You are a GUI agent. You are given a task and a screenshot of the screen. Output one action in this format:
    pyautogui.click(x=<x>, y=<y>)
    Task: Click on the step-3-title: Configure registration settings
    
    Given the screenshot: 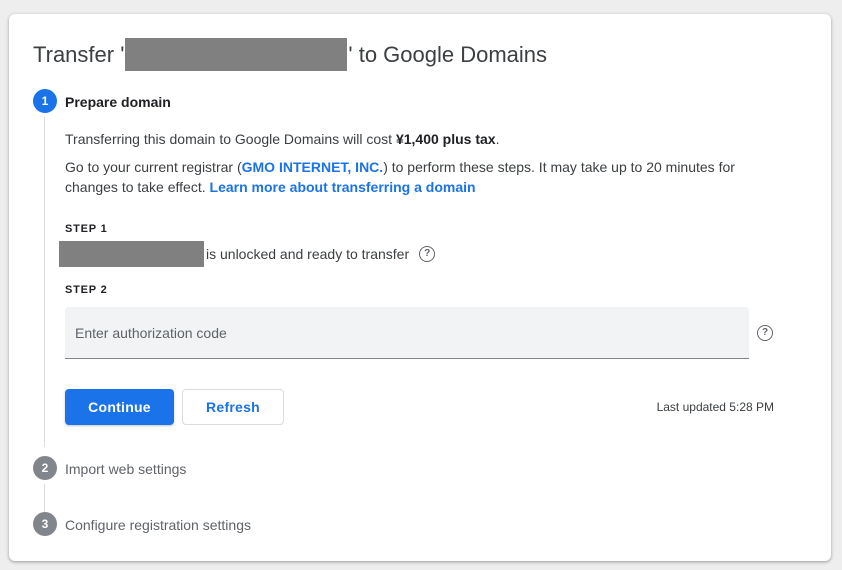 What is the action you would take?
    pyautogui.click(x=158, y=525)
    